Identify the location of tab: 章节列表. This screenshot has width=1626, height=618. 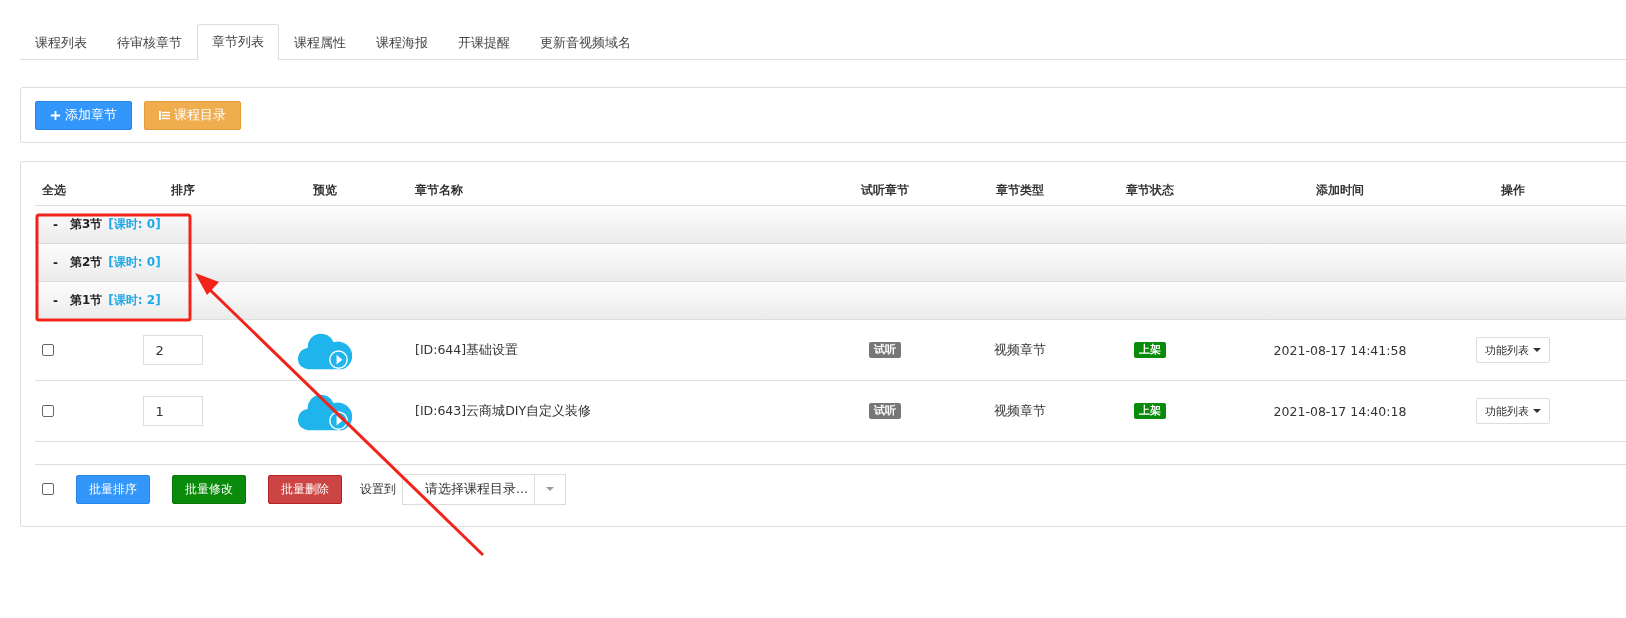
(238, 42).